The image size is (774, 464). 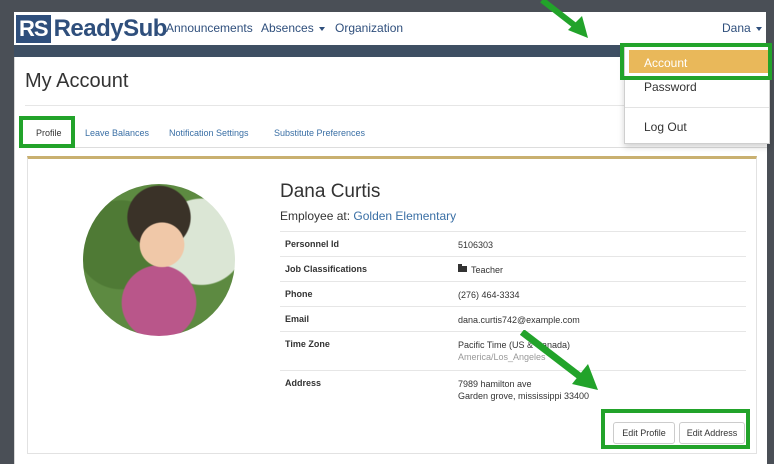 I want to click on avatar, so click(x=159, y=260).